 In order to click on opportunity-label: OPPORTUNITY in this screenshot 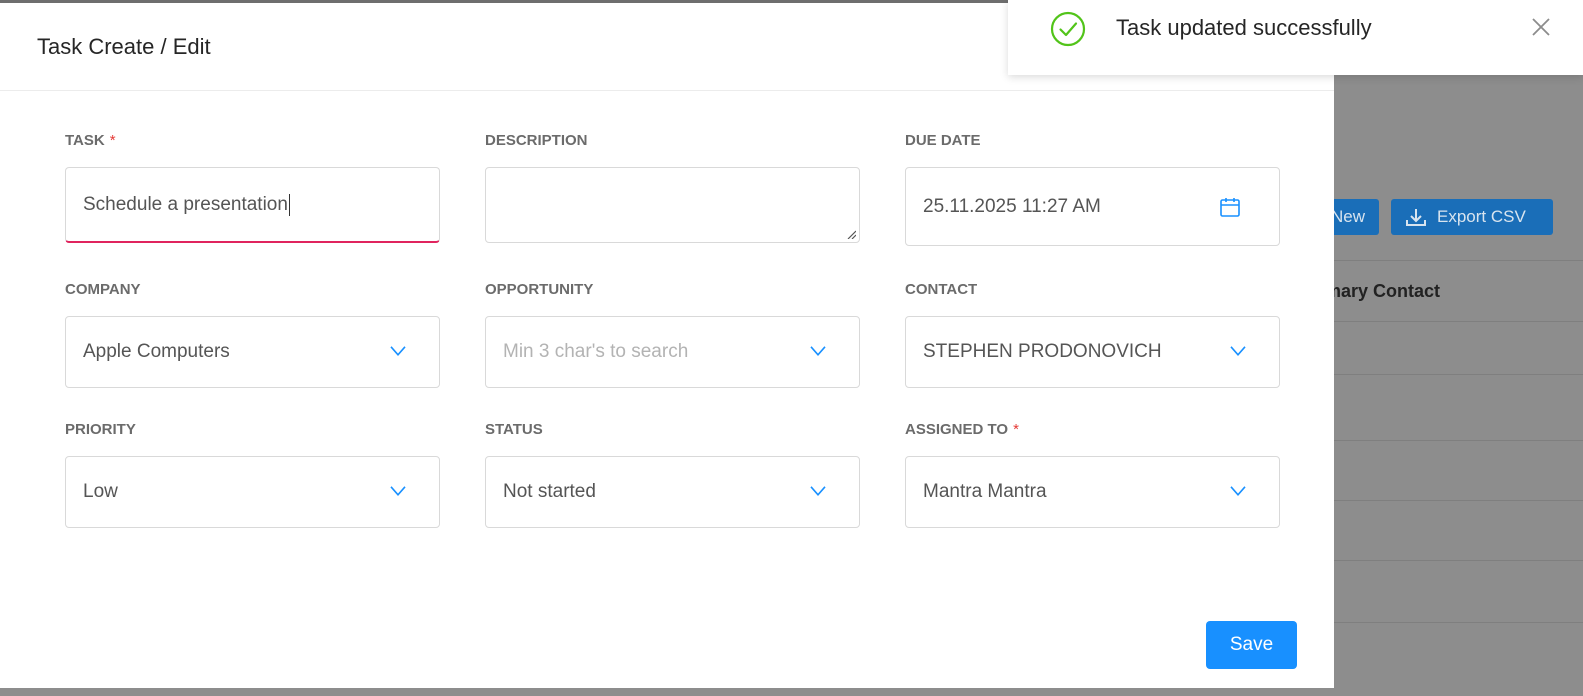, I will do `click(539, 289)`.